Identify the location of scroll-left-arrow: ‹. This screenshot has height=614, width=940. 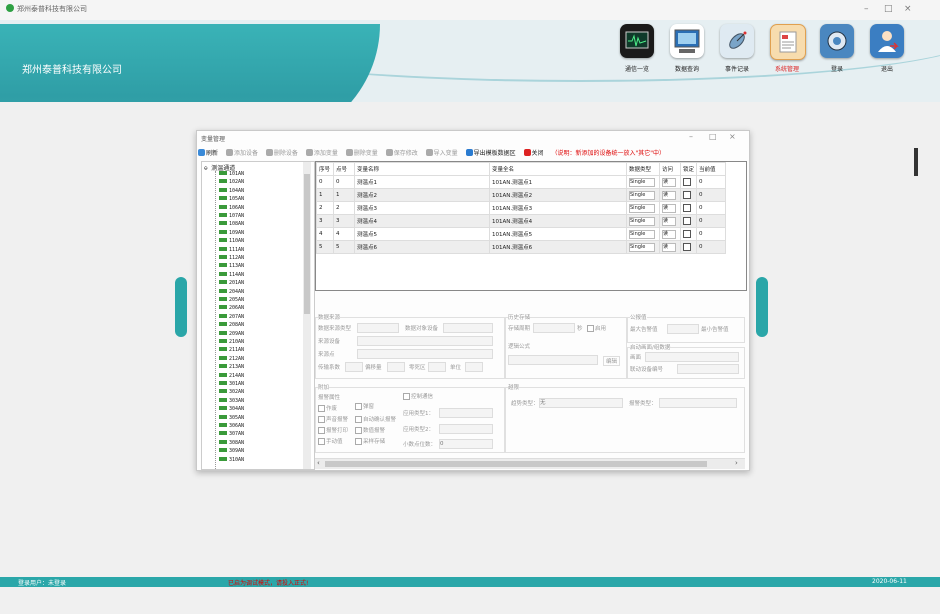
(318, 463).